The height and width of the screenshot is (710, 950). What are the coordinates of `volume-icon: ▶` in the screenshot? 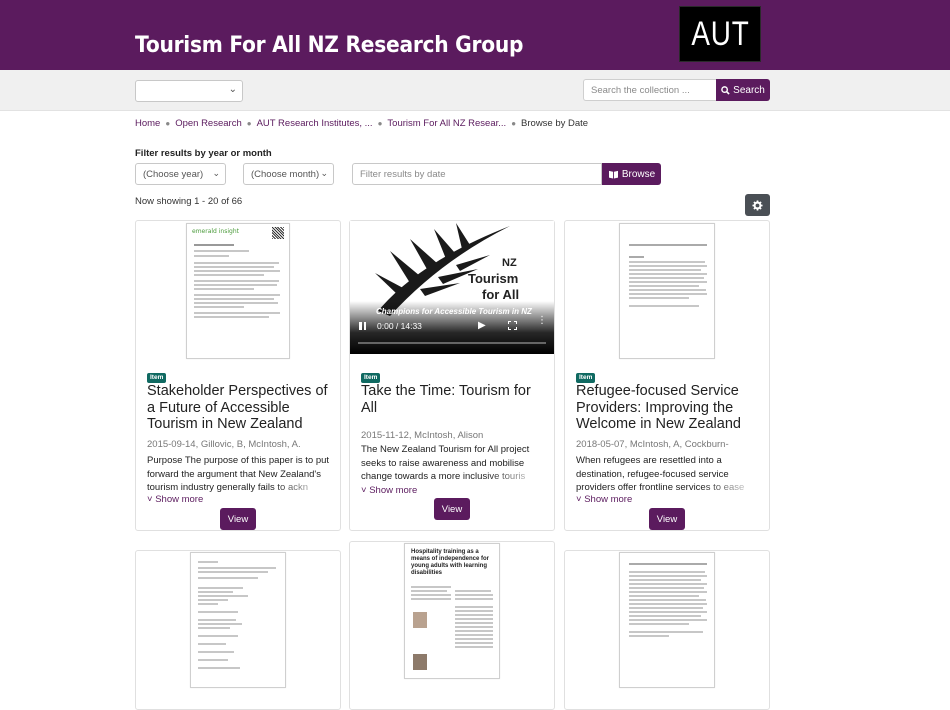 It's located at (482, 325).